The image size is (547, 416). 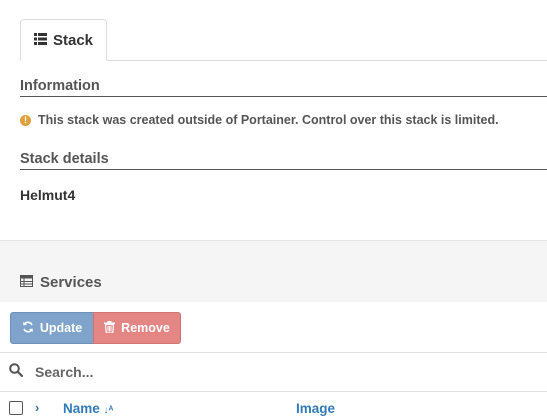 What do you see at coordinates (283, 160) in the screenshot?
I see `stack-details-title: Stack details` at bounding box center [283, 160].